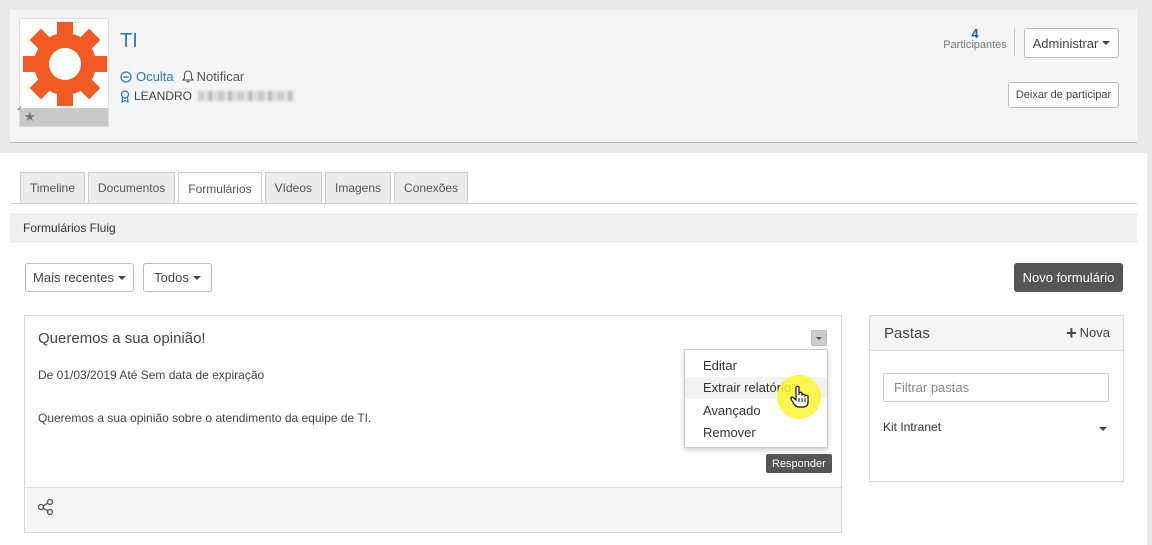  What do you see at coordinates (756, 365) in the screenshot?
I see `menu-item-editar: Editar` at bounding box center [756, 365].